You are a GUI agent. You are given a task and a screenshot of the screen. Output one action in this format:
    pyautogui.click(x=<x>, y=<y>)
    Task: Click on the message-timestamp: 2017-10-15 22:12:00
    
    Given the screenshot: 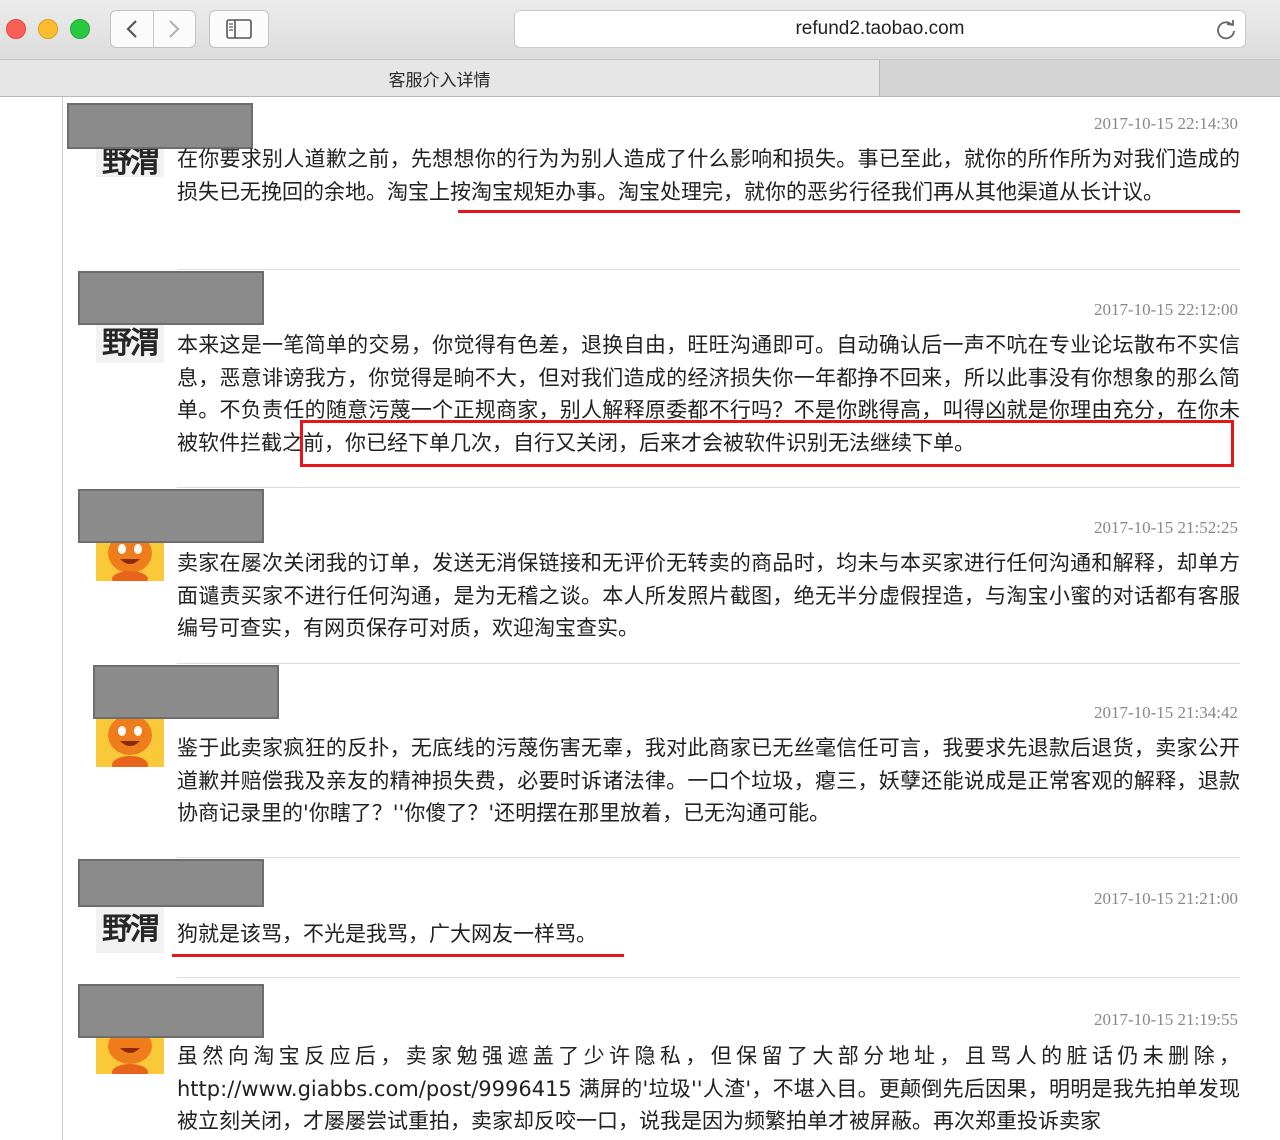 What is the action you would take?
    pyautogui.click(x=1165, y=309)
    